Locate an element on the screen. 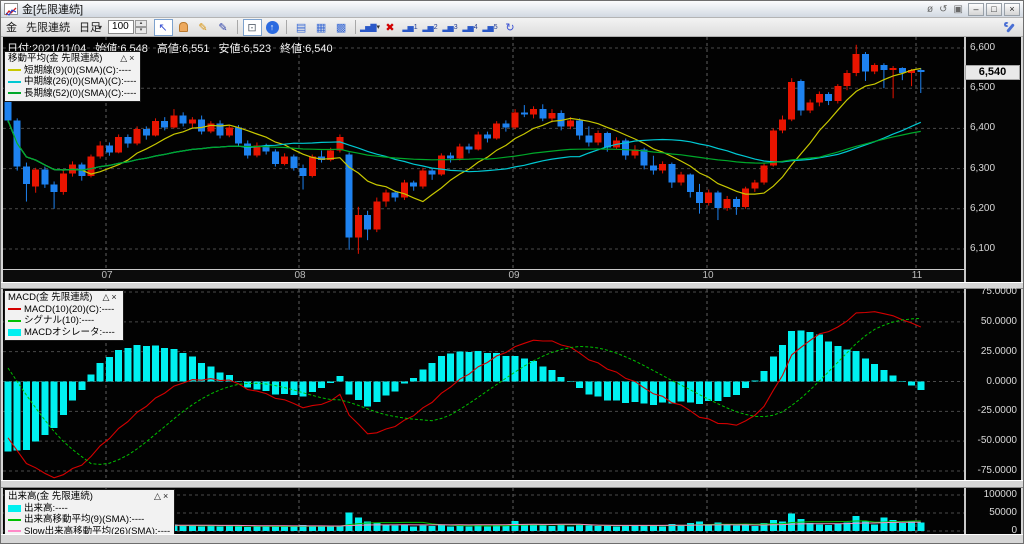  template-2-button: ▂▅ 2 is located at coordinates (430, 27).